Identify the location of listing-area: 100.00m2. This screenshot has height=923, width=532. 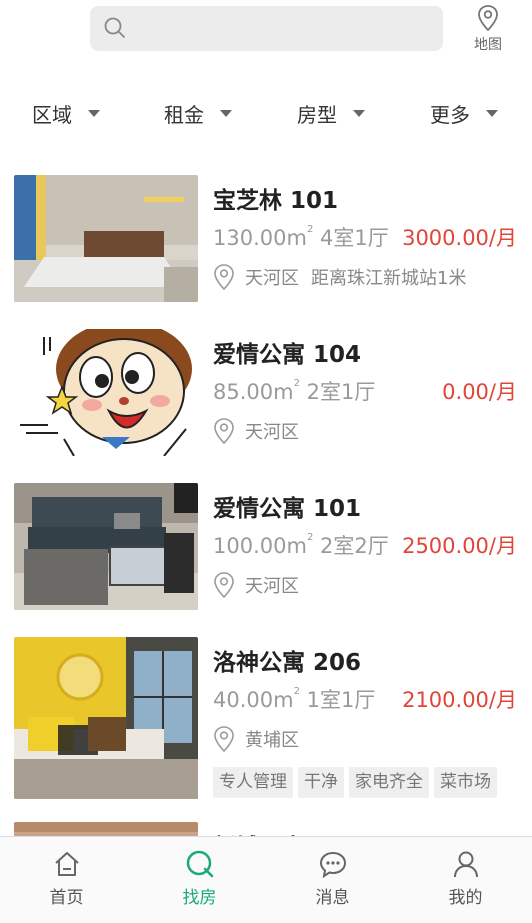
(263, 545).